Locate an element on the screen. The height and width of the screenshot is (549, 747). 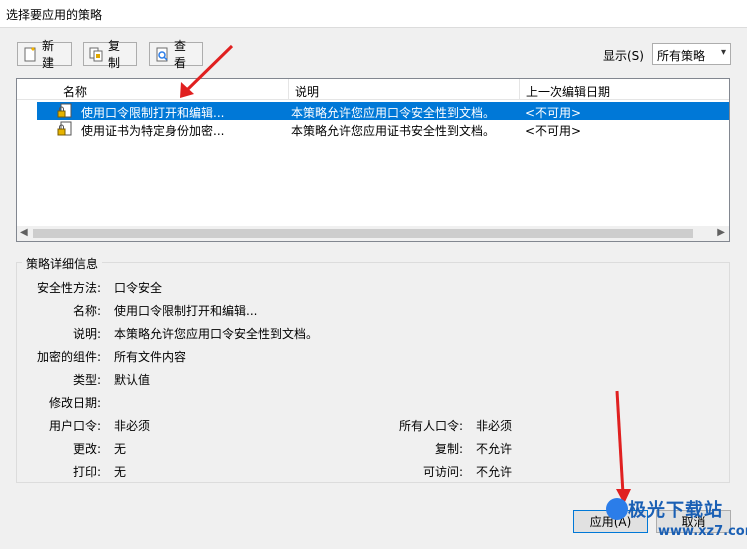
apply-button: 应用(A) is located at coordinates (610, 521).